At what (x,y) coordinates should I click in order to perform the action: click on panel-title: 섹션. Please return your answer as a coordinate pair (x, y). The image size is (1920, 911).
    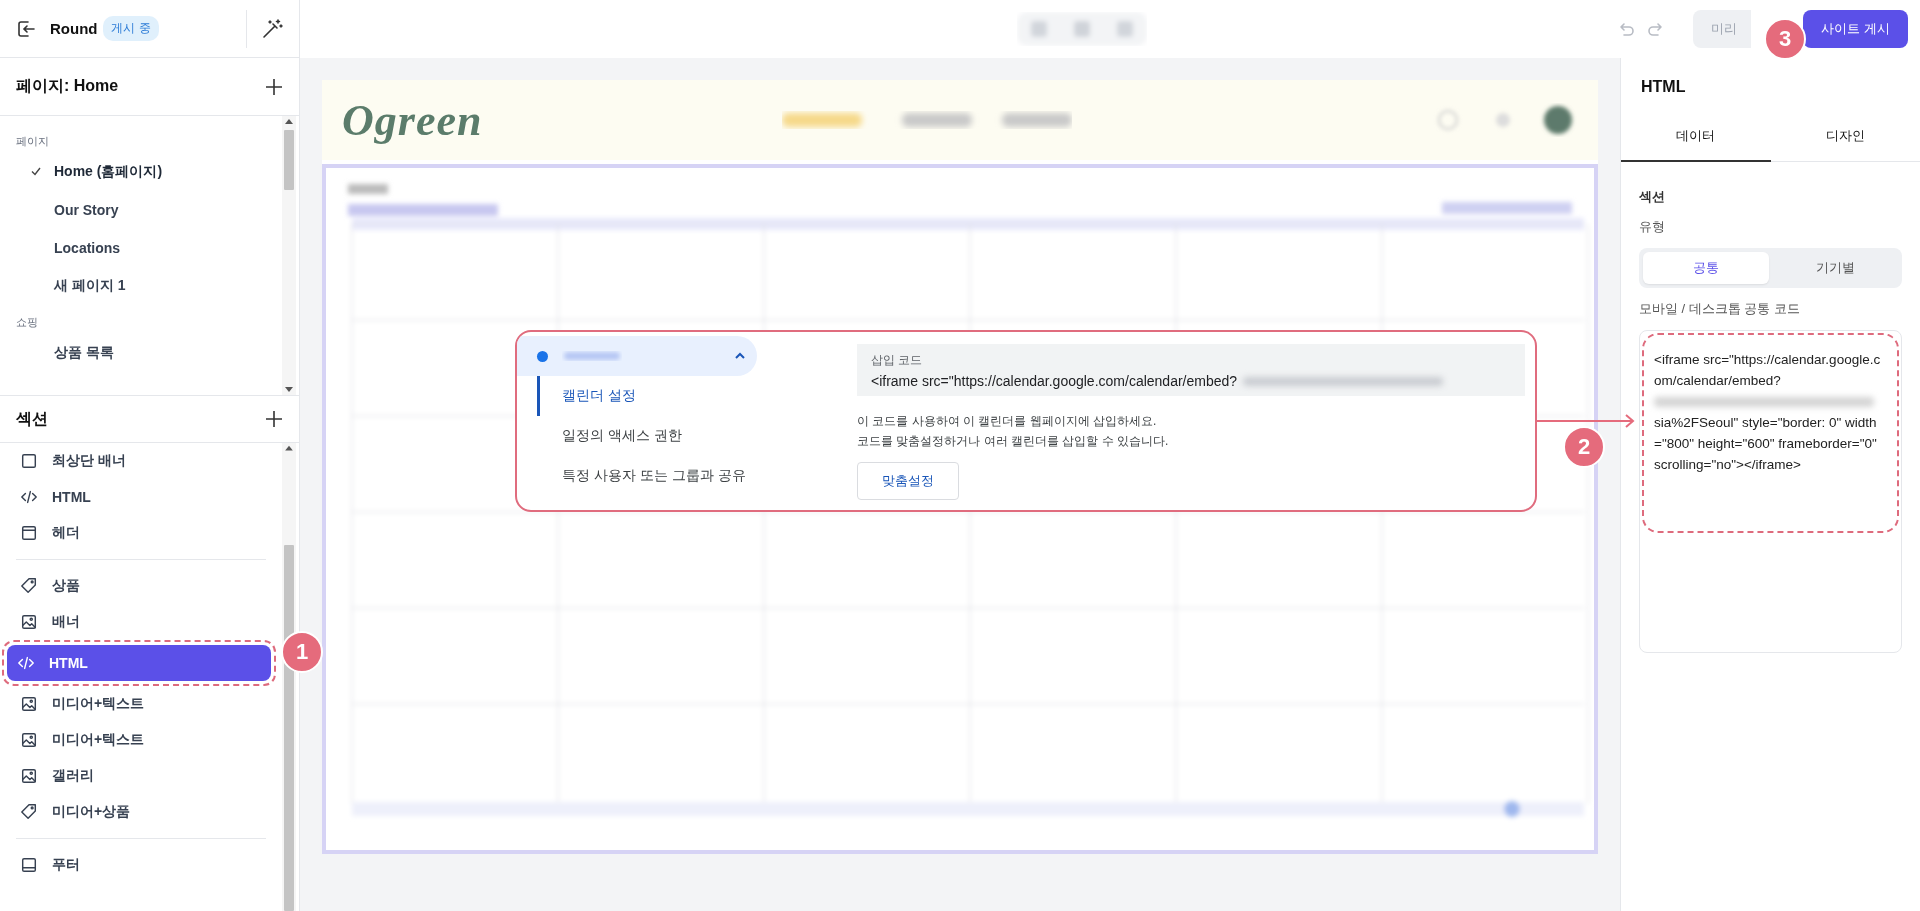
    Looking at the image, I should click on (32, 418).